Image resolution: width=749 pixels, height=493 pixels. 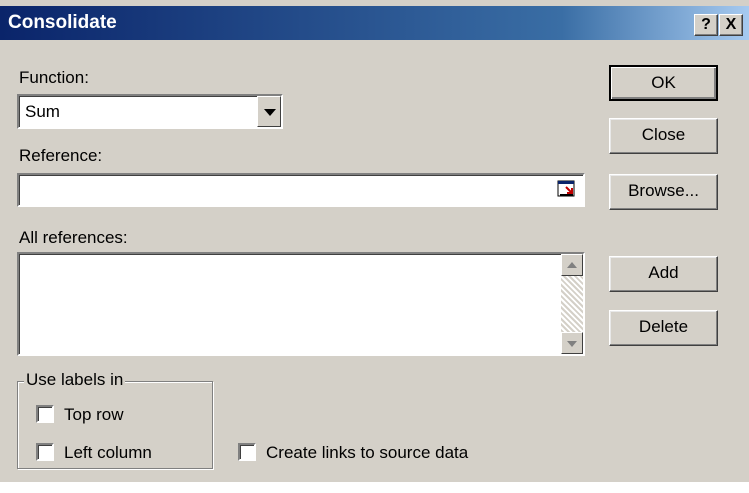 I want to click on dropdown-arrow-icon, so click(x=269, y=111).